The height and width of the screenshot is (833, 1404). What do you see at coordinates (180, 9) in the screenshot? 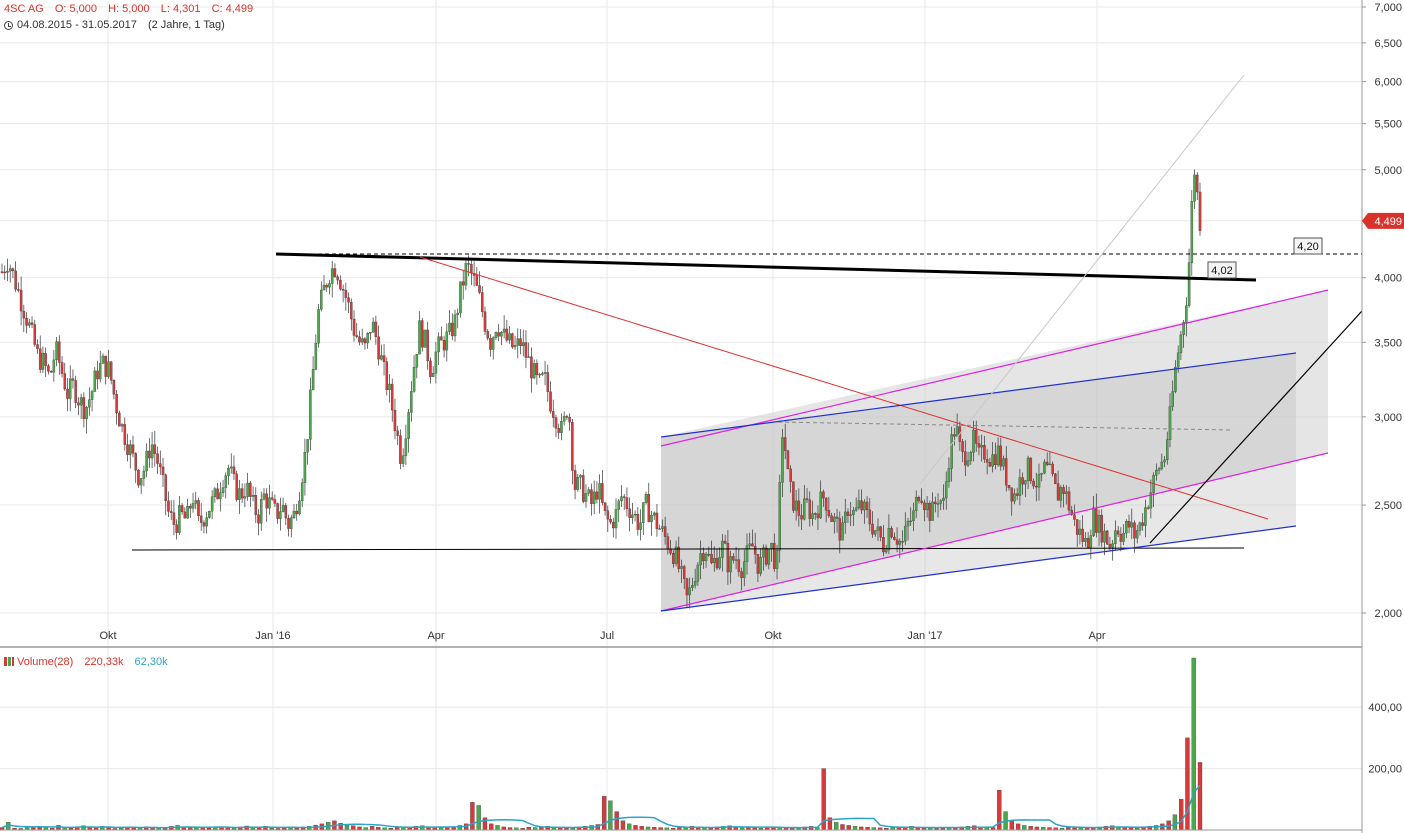
I see `low-value: L: 4,301` at bounding box center [180, 9].